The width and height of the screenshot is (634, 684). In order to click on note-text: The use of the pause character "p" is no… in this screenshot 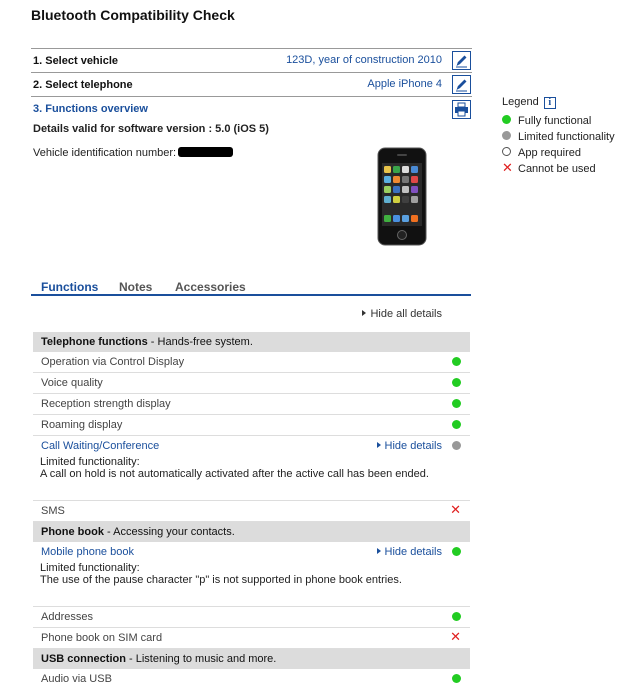, I will do `click(221, 580)`.